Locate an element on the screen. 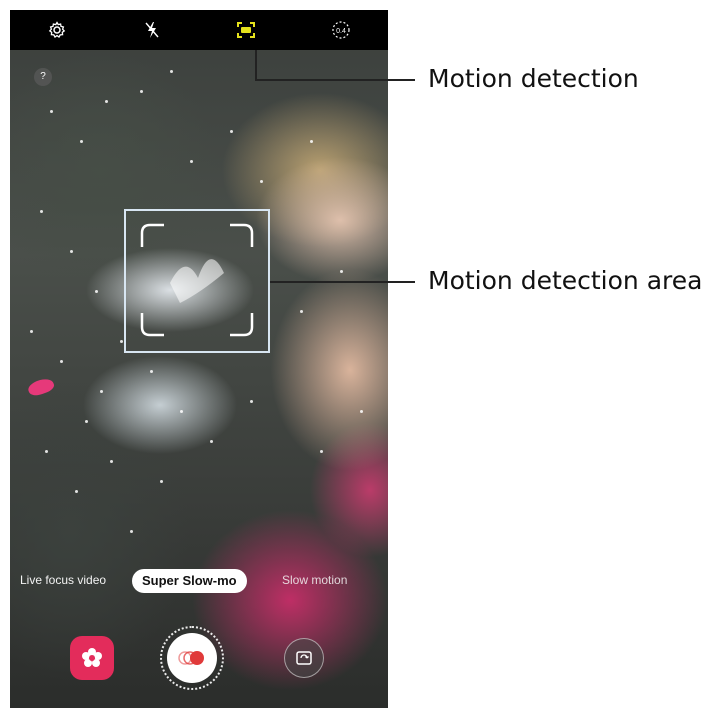 The width and height of the screenshot is (707, 713). filter-button is located at coordinates (92, 658).